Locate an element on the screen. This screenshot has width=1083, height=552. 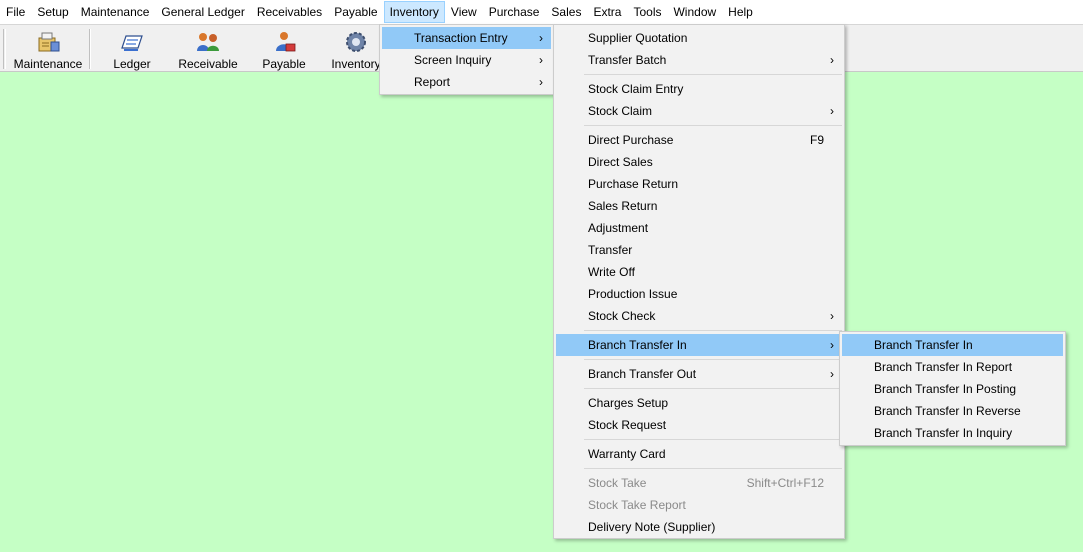
menu-item-stock-take: Stock Take Shift+Ctrl+F12 is located at coordinates (699, 483).